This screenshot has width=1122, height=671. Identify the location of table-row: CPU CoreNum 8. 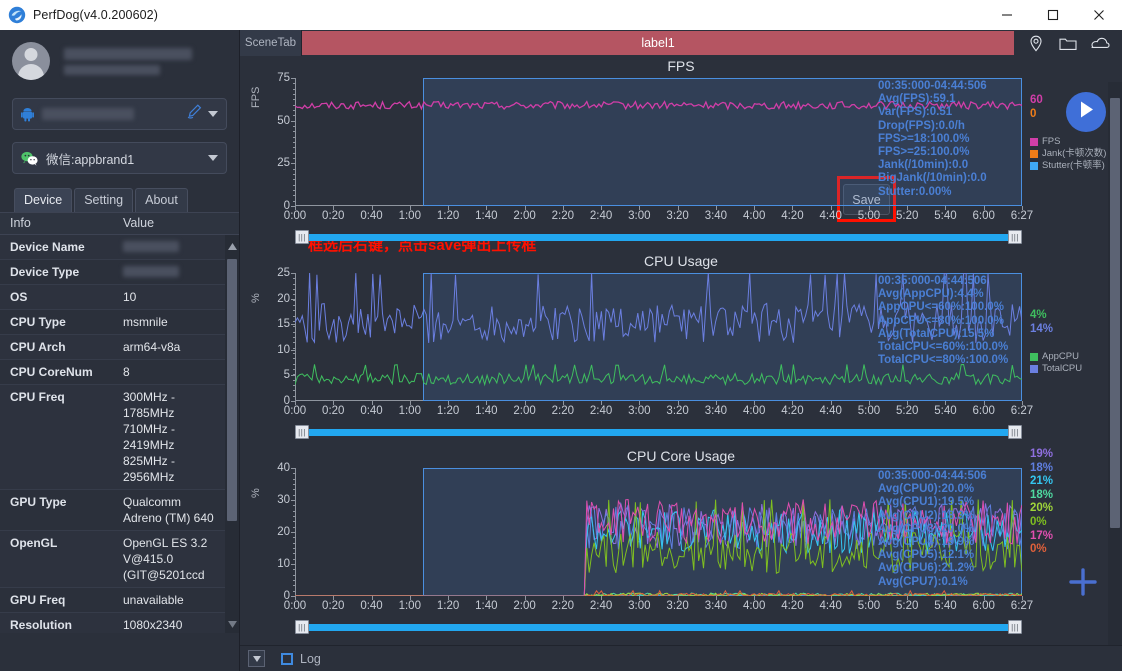
(119, 372).